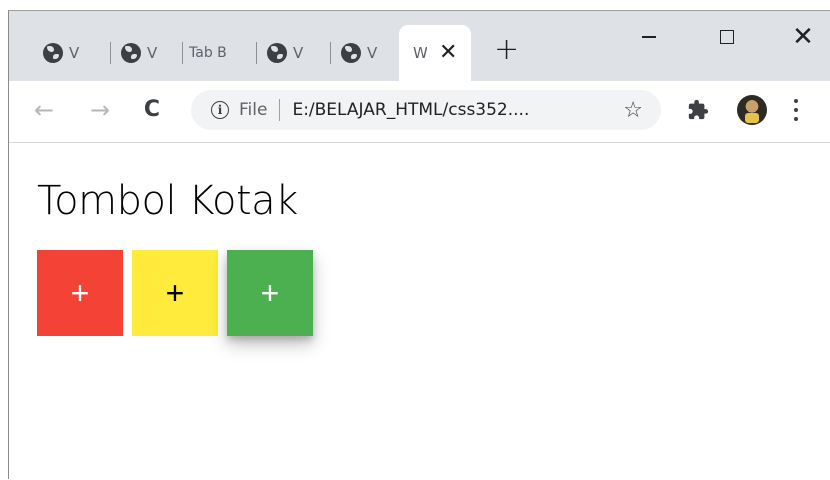  I want to click on tab-title: Tab B, so click(208, 53).